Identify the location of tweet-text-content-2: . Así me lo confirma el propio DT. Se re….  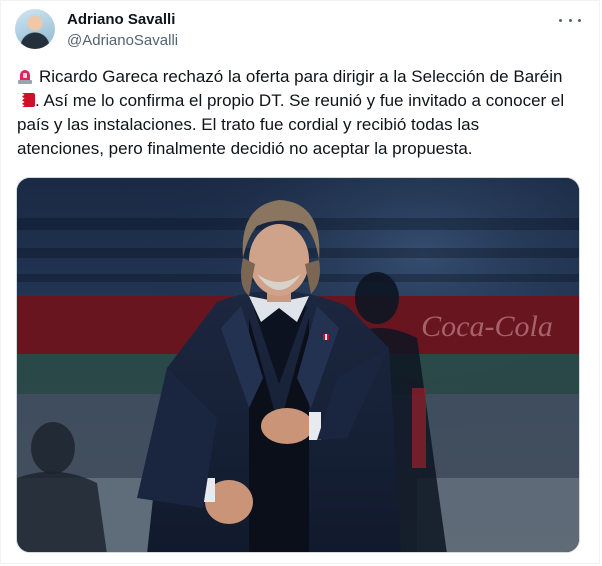
(300, 100).